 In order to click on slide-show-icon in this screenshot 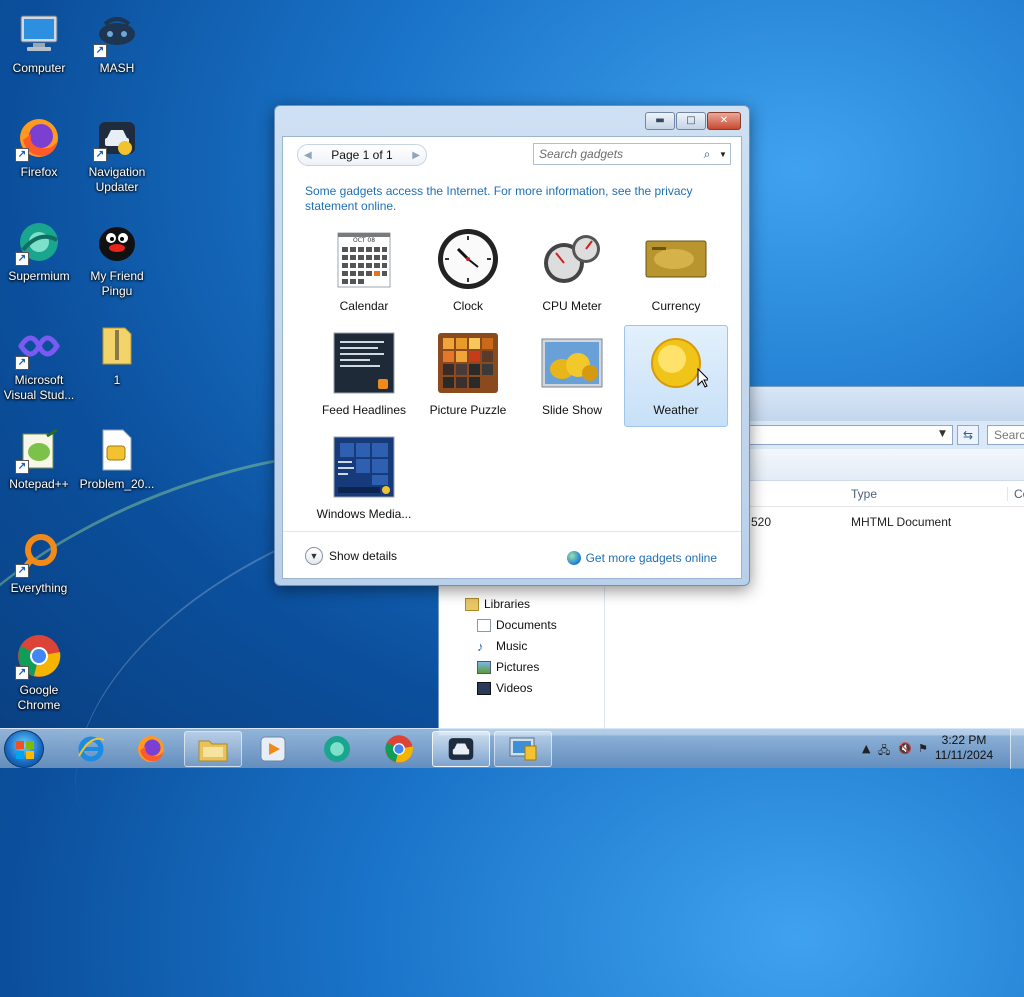, I will do `click(572, 363)`.